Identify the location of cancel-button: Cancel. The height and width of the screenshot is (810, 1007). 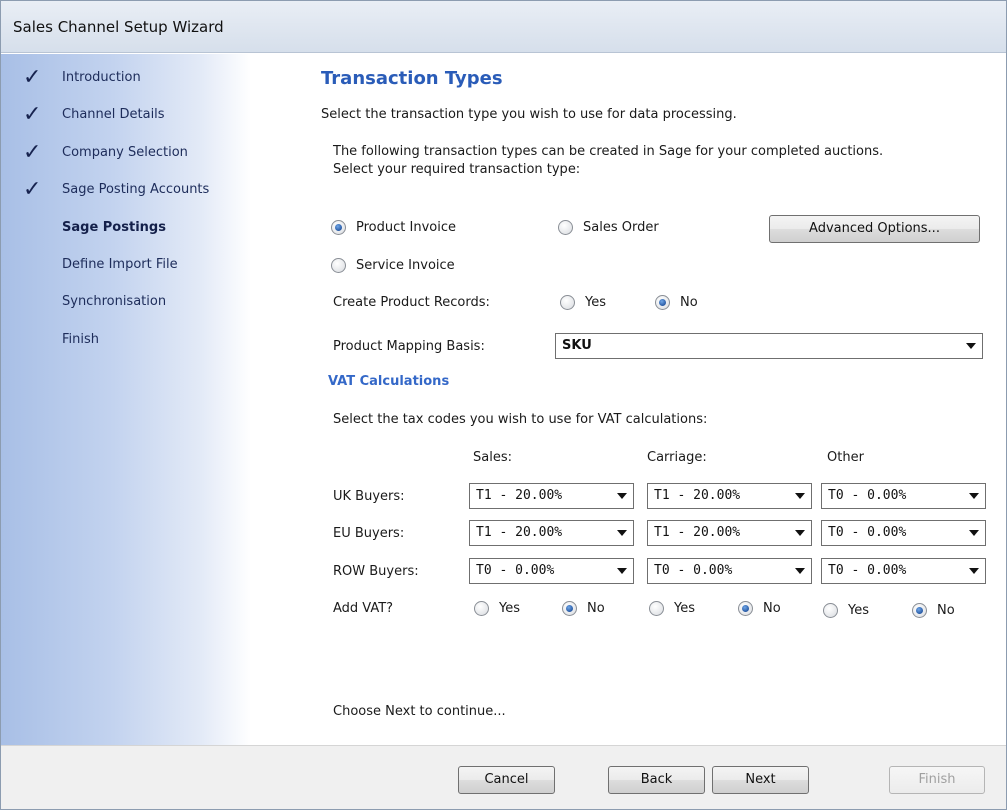
(506, 780).